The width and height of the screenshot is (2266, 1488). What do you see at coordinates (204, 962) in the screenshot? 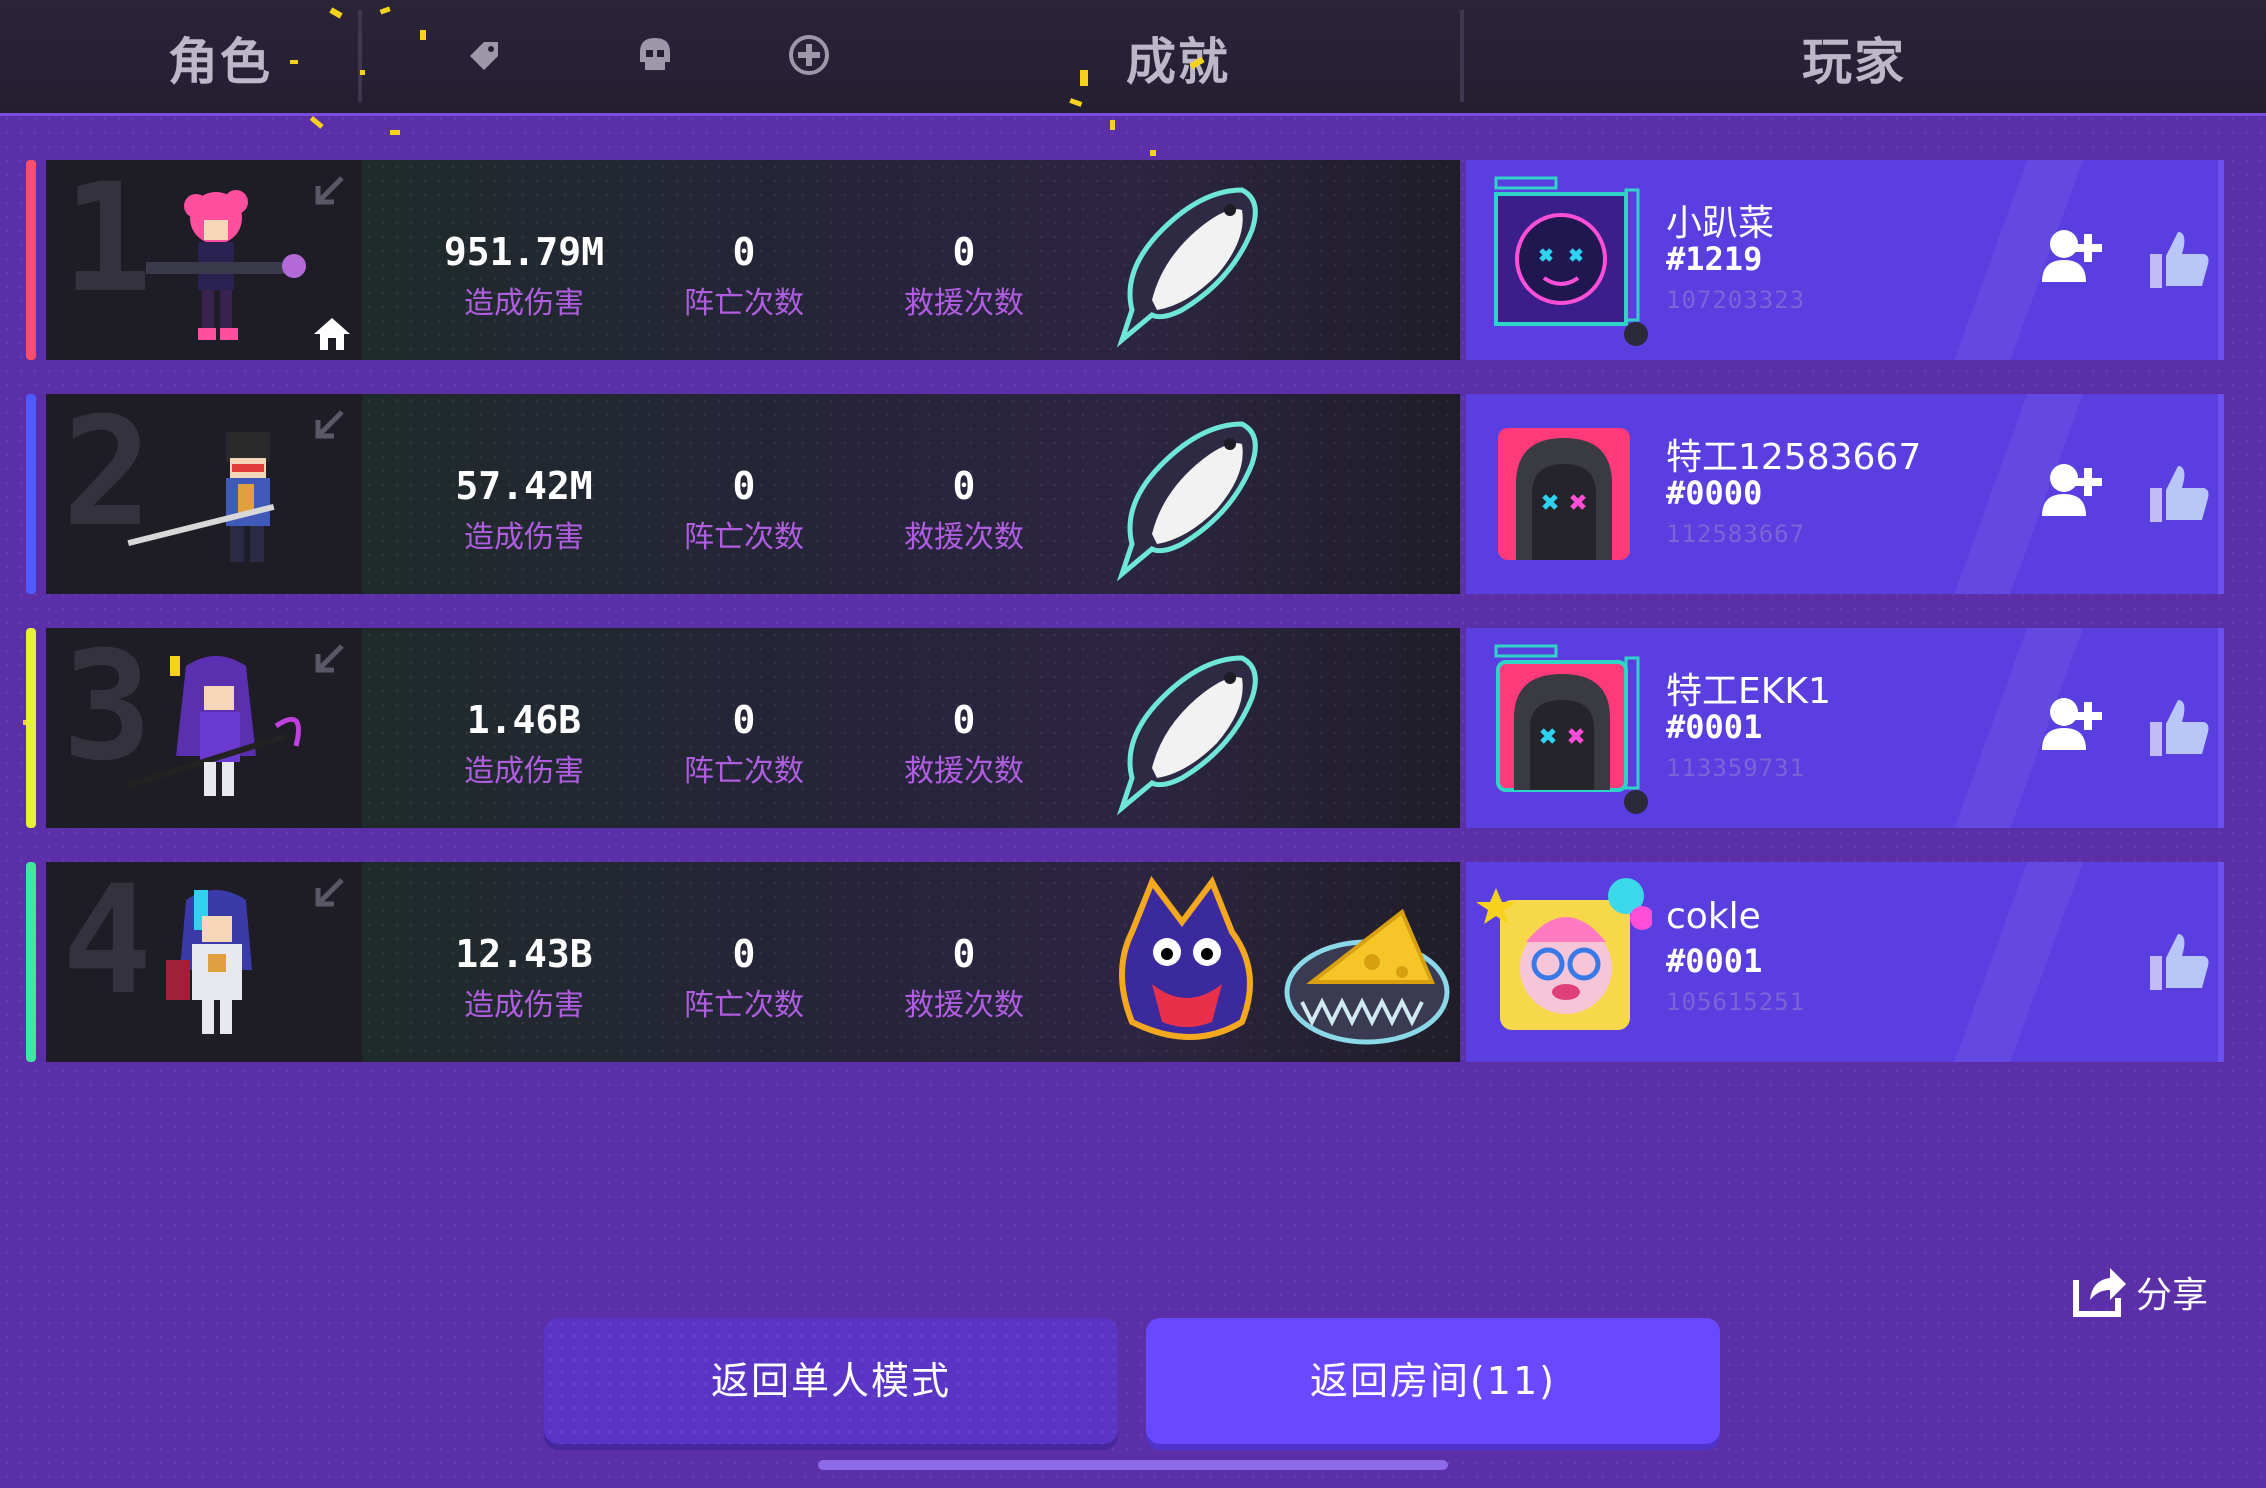
I see `character-panel: 4` at bounding box center [204, 962].